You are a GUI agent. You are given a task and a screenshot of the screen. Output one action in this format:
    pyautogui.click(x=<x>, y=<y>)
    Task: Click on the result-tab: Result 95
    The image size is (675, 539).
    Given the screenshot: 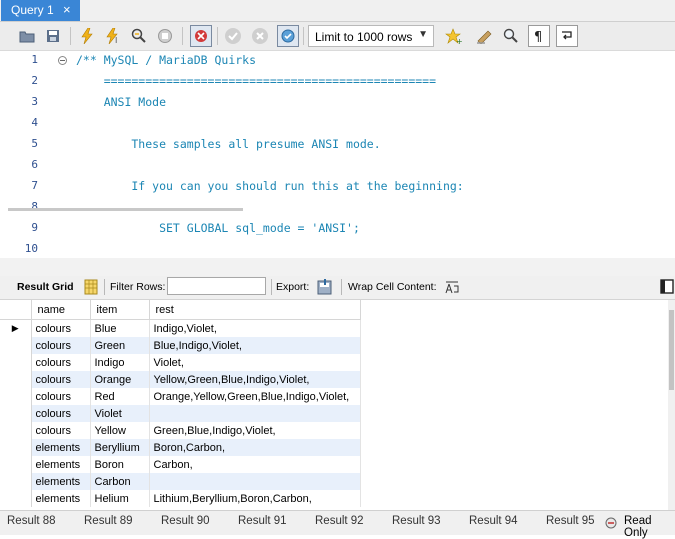 What is the action you would take?
    pyautogui.click(x=570, y=521)
    